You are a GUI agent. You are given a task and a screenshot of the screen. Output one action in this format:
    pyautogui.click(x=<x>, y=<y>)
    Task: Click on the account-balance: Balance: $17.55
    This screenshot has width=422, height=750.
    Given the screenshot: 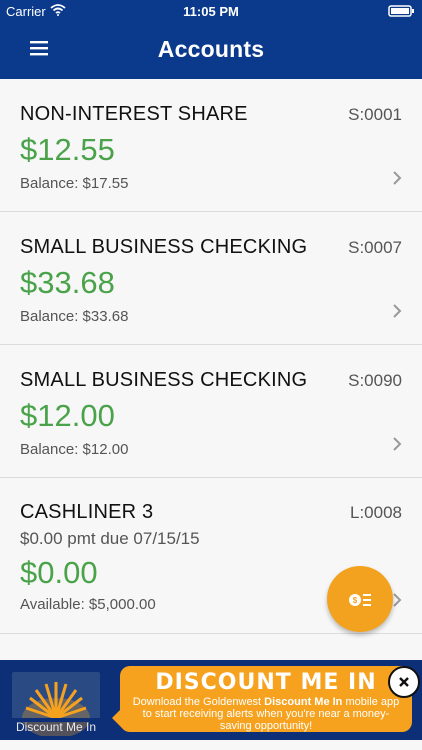 What is the action you would take?
    pyautogui.click(x=74, y=183)
    